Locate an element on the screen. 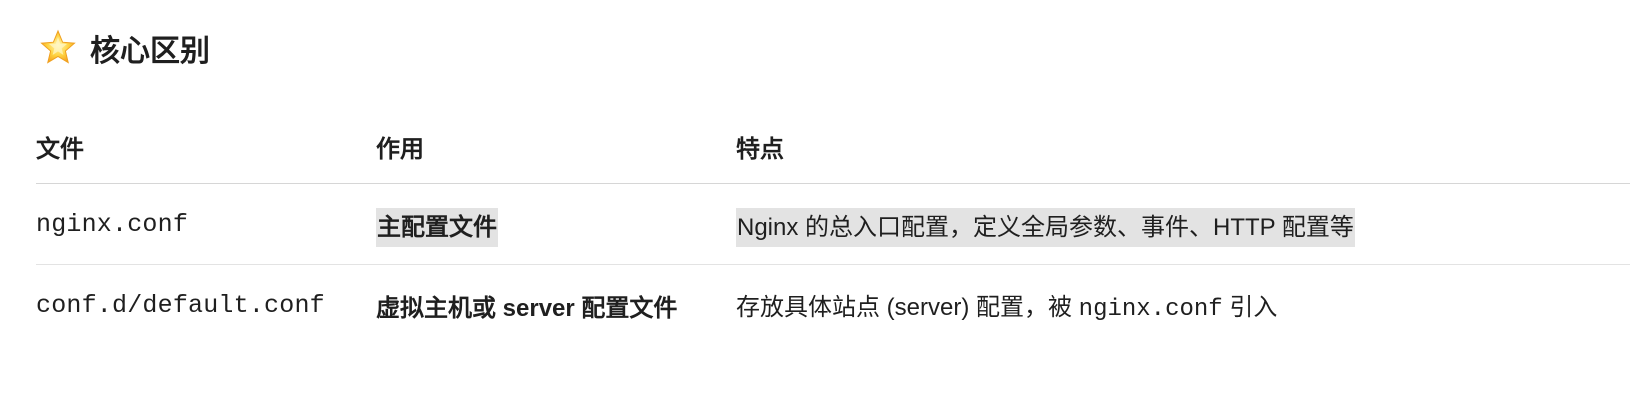 This screenshot has height=404, width=1630. feature-text-pre: 存放具体站点 (server) 配置，被 is located at coordinates (907, 307).